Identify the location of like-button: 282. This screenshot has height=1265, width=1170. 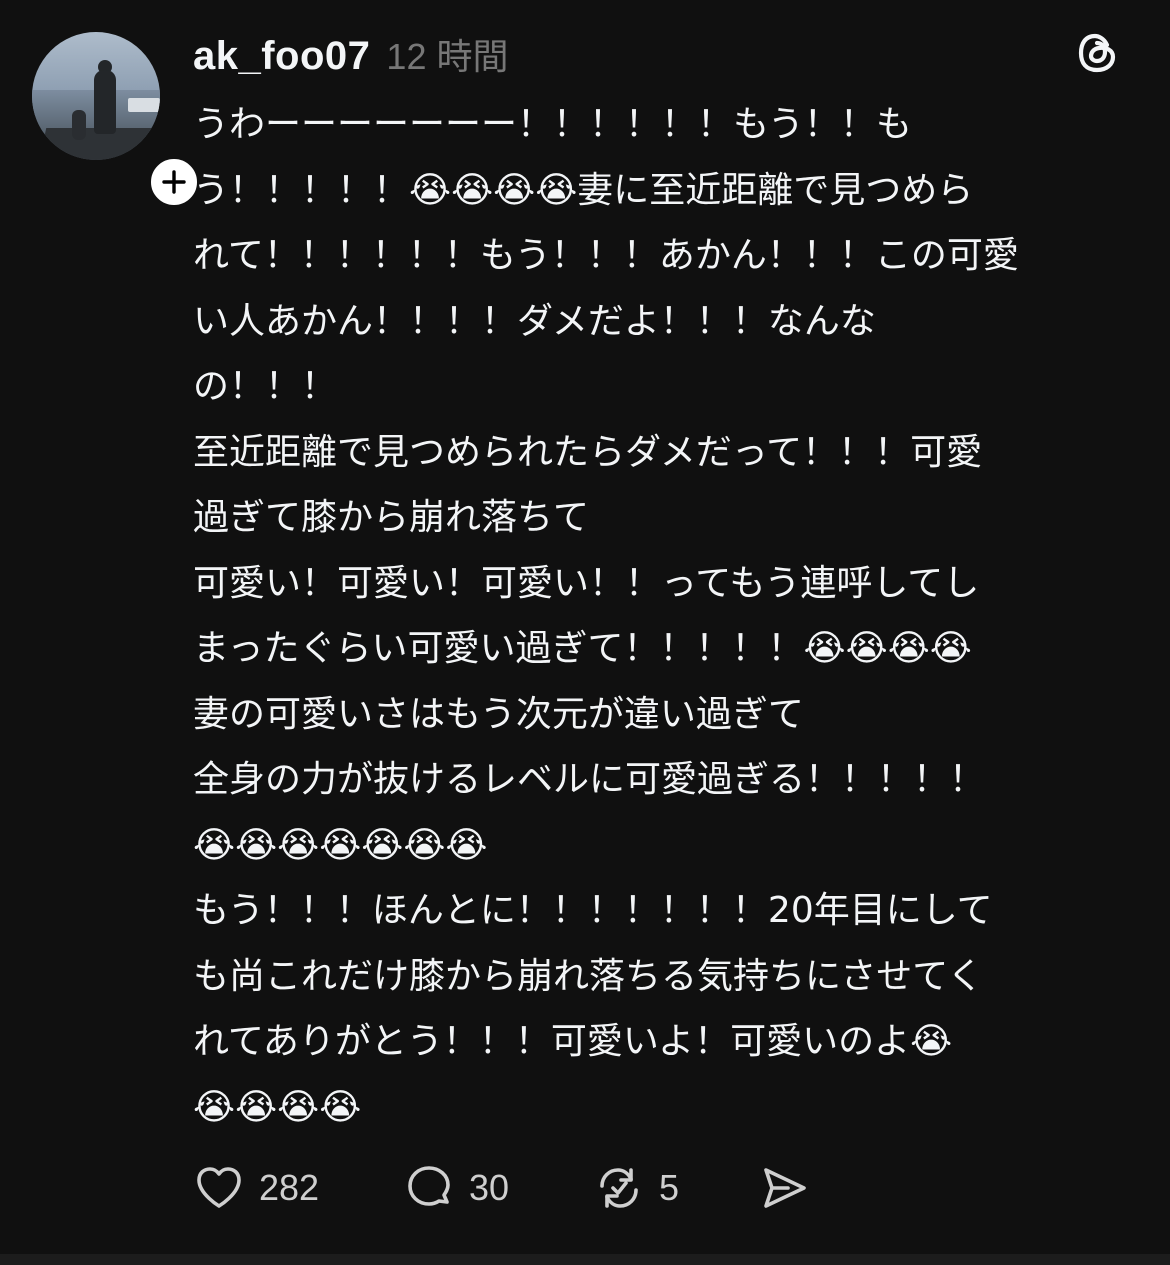
(298, 1188).